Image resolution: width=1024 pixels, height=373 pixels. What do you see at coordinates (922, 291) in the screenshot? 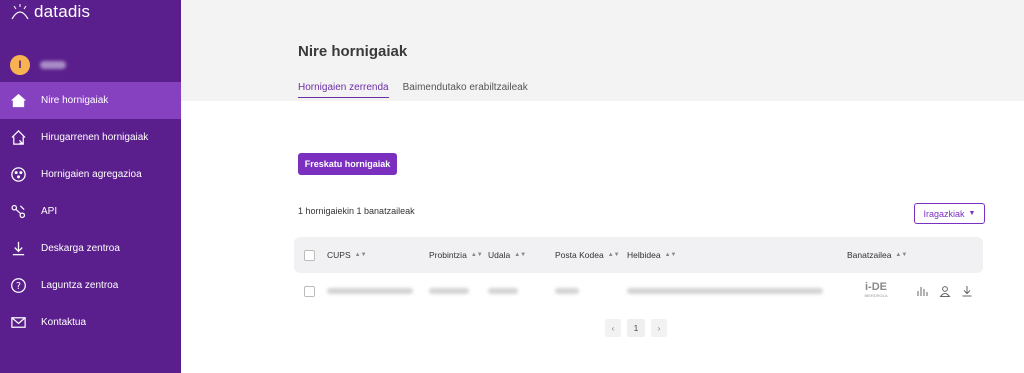
I see `bar-chart-icon` at bounding box center [922, 291].